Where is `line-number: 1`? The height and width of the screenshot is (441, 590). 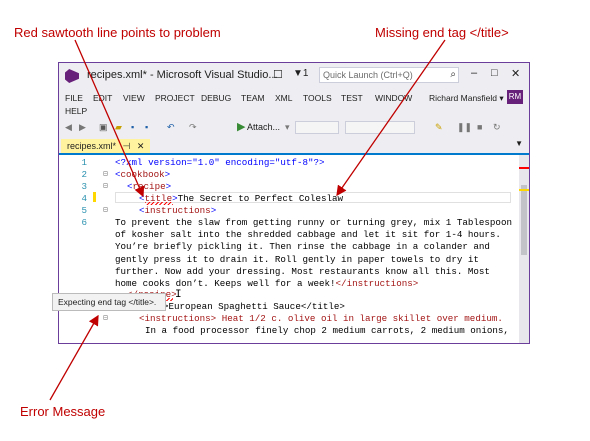
line-number: 1 is located at coordinates (84, 162).